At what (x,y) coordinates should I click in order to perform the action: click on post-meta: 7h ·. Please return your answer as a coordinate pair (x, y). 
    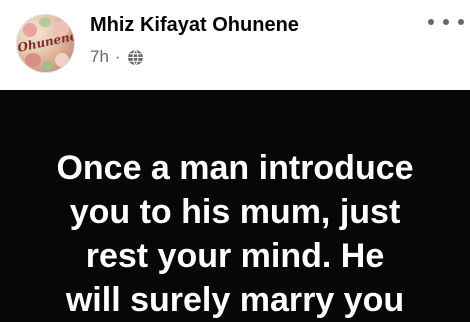
    Looking at the image, I should click on (117, 57).